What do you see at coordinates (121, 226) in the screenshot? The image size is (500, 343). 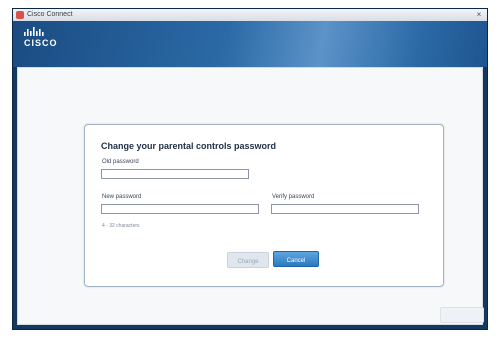 I see `password-length-hint: 4 - 32 characters` at bounding box center [121, 226].